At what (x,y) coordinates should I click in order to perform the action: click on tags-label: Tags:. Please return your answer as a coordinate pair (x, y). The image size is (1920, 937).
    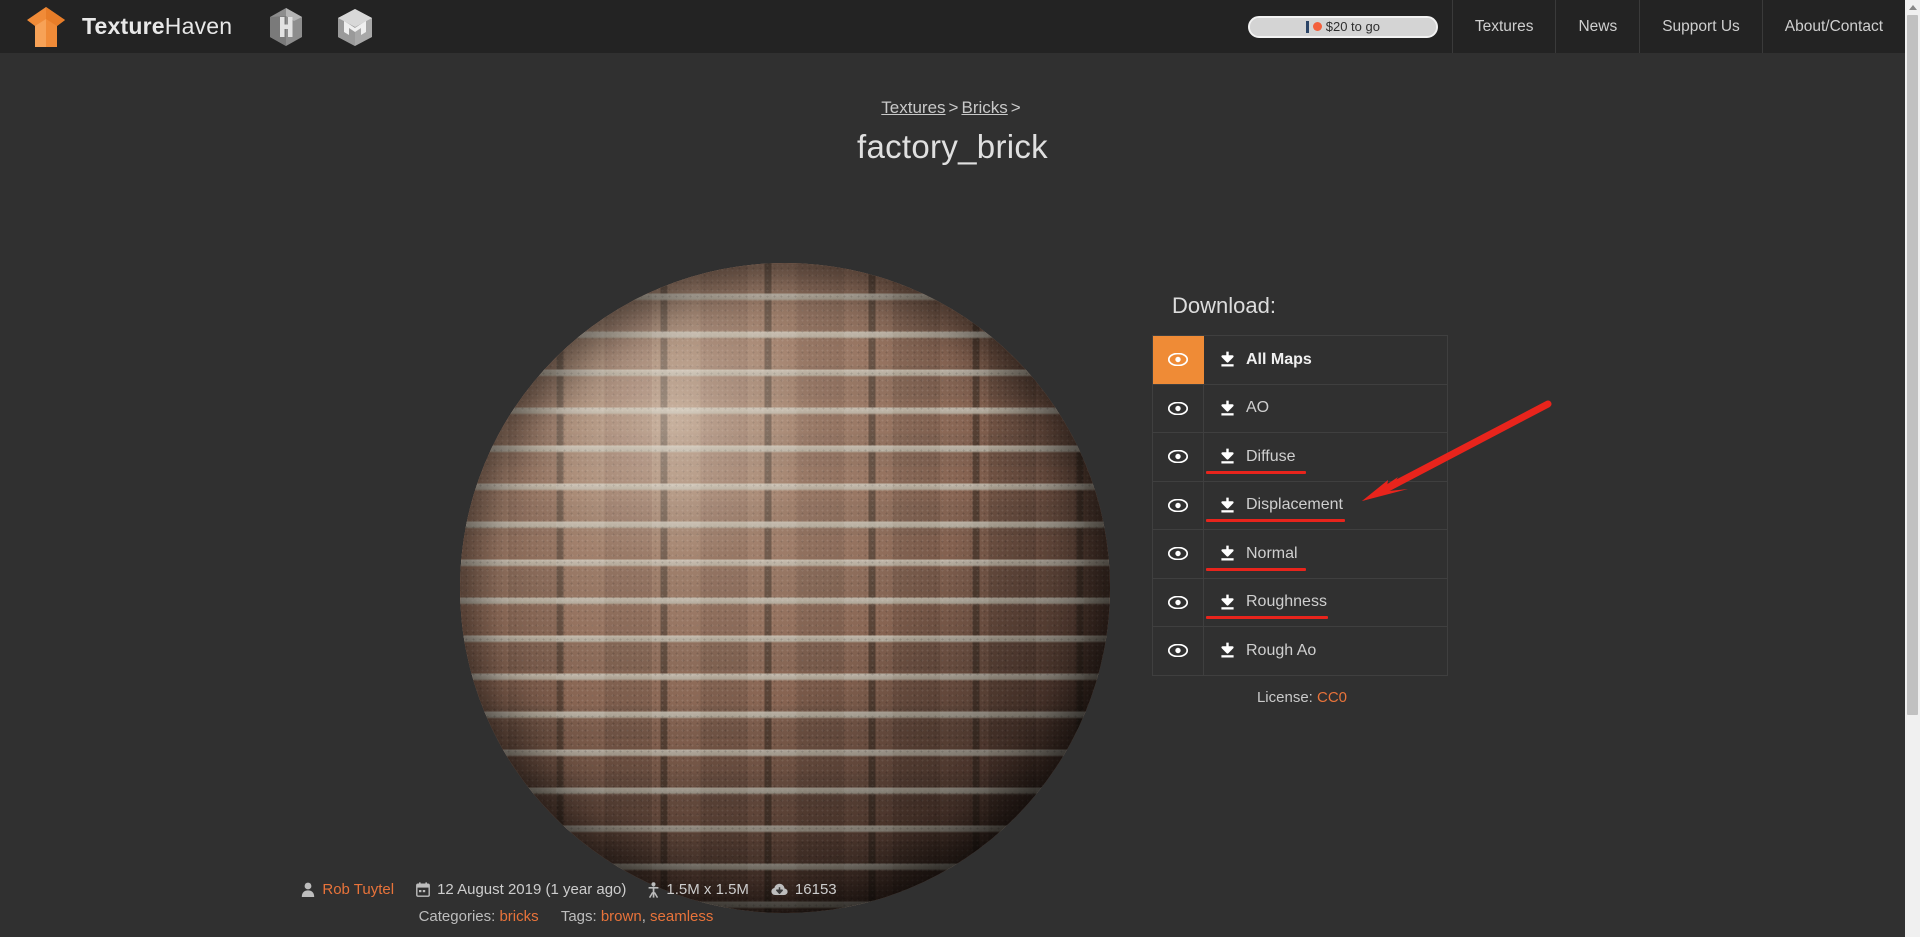
    Looking at the image, I should click on (578, 916).